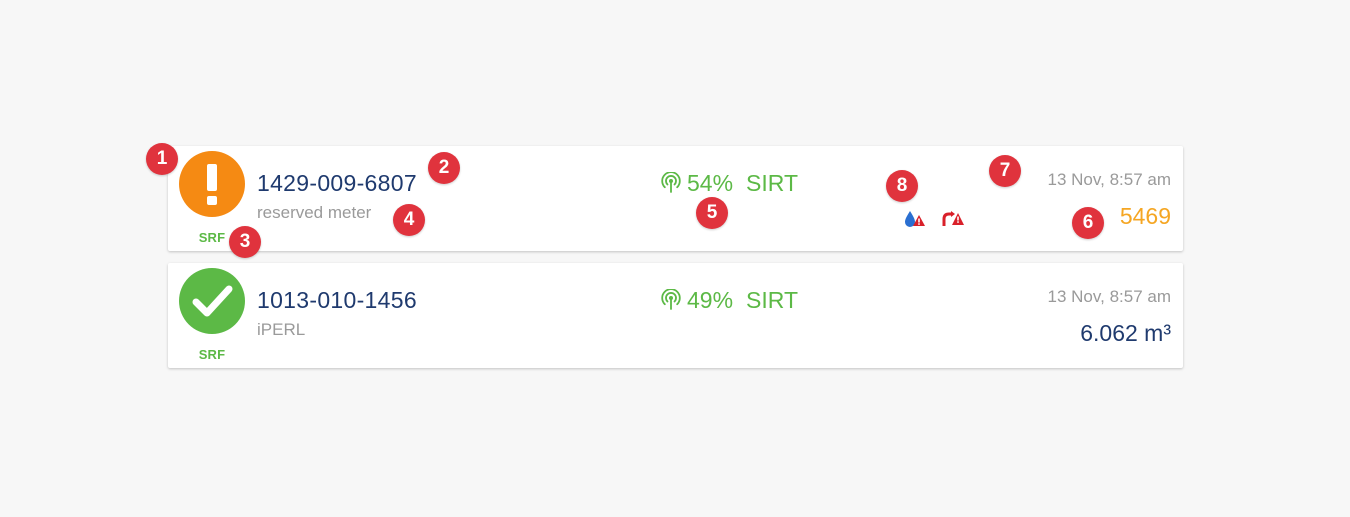 The width and height of the screenshot is (1350, 517). What do you see at coordinates (934, 219) in the screenshot?
I see `alarm-icons` at bounding box center [934, 219].